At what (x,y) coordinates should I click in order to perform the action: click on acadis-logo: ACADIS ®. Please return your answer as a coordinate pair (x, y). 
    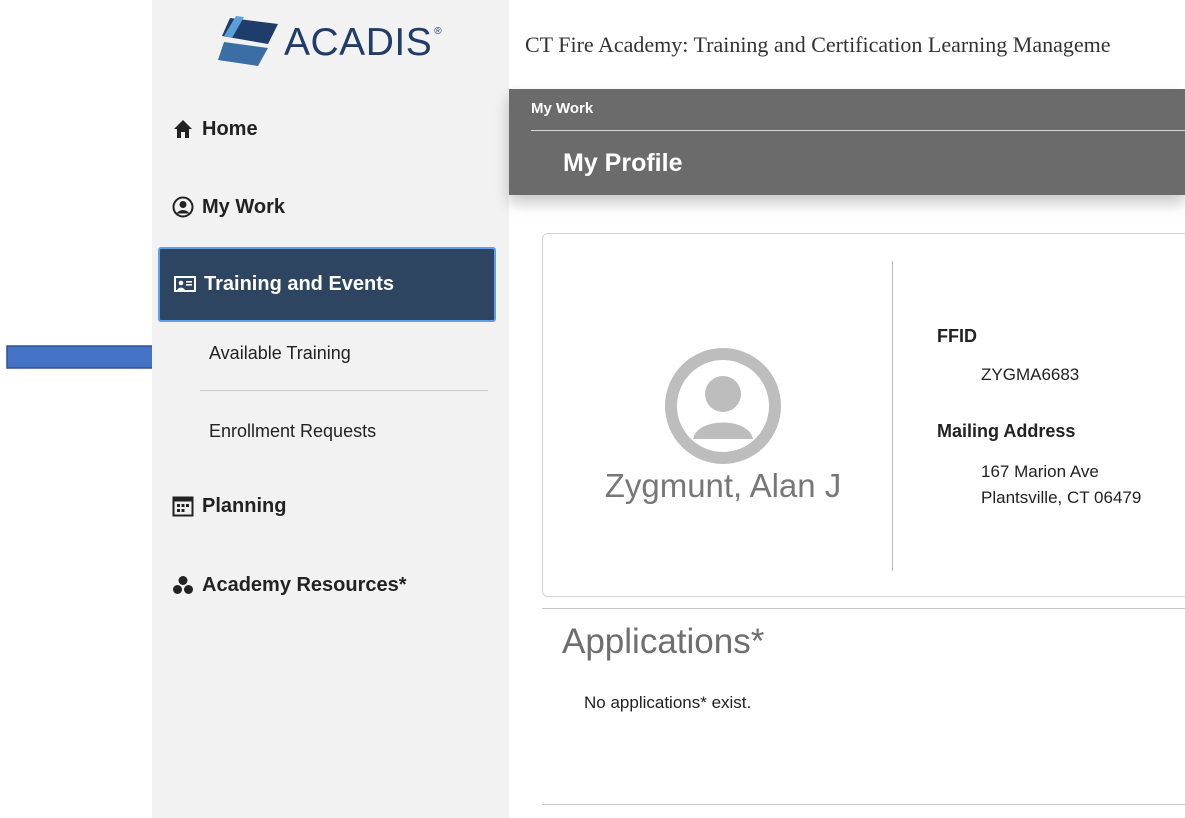
    Looking at the image, I should click on (330, 42).